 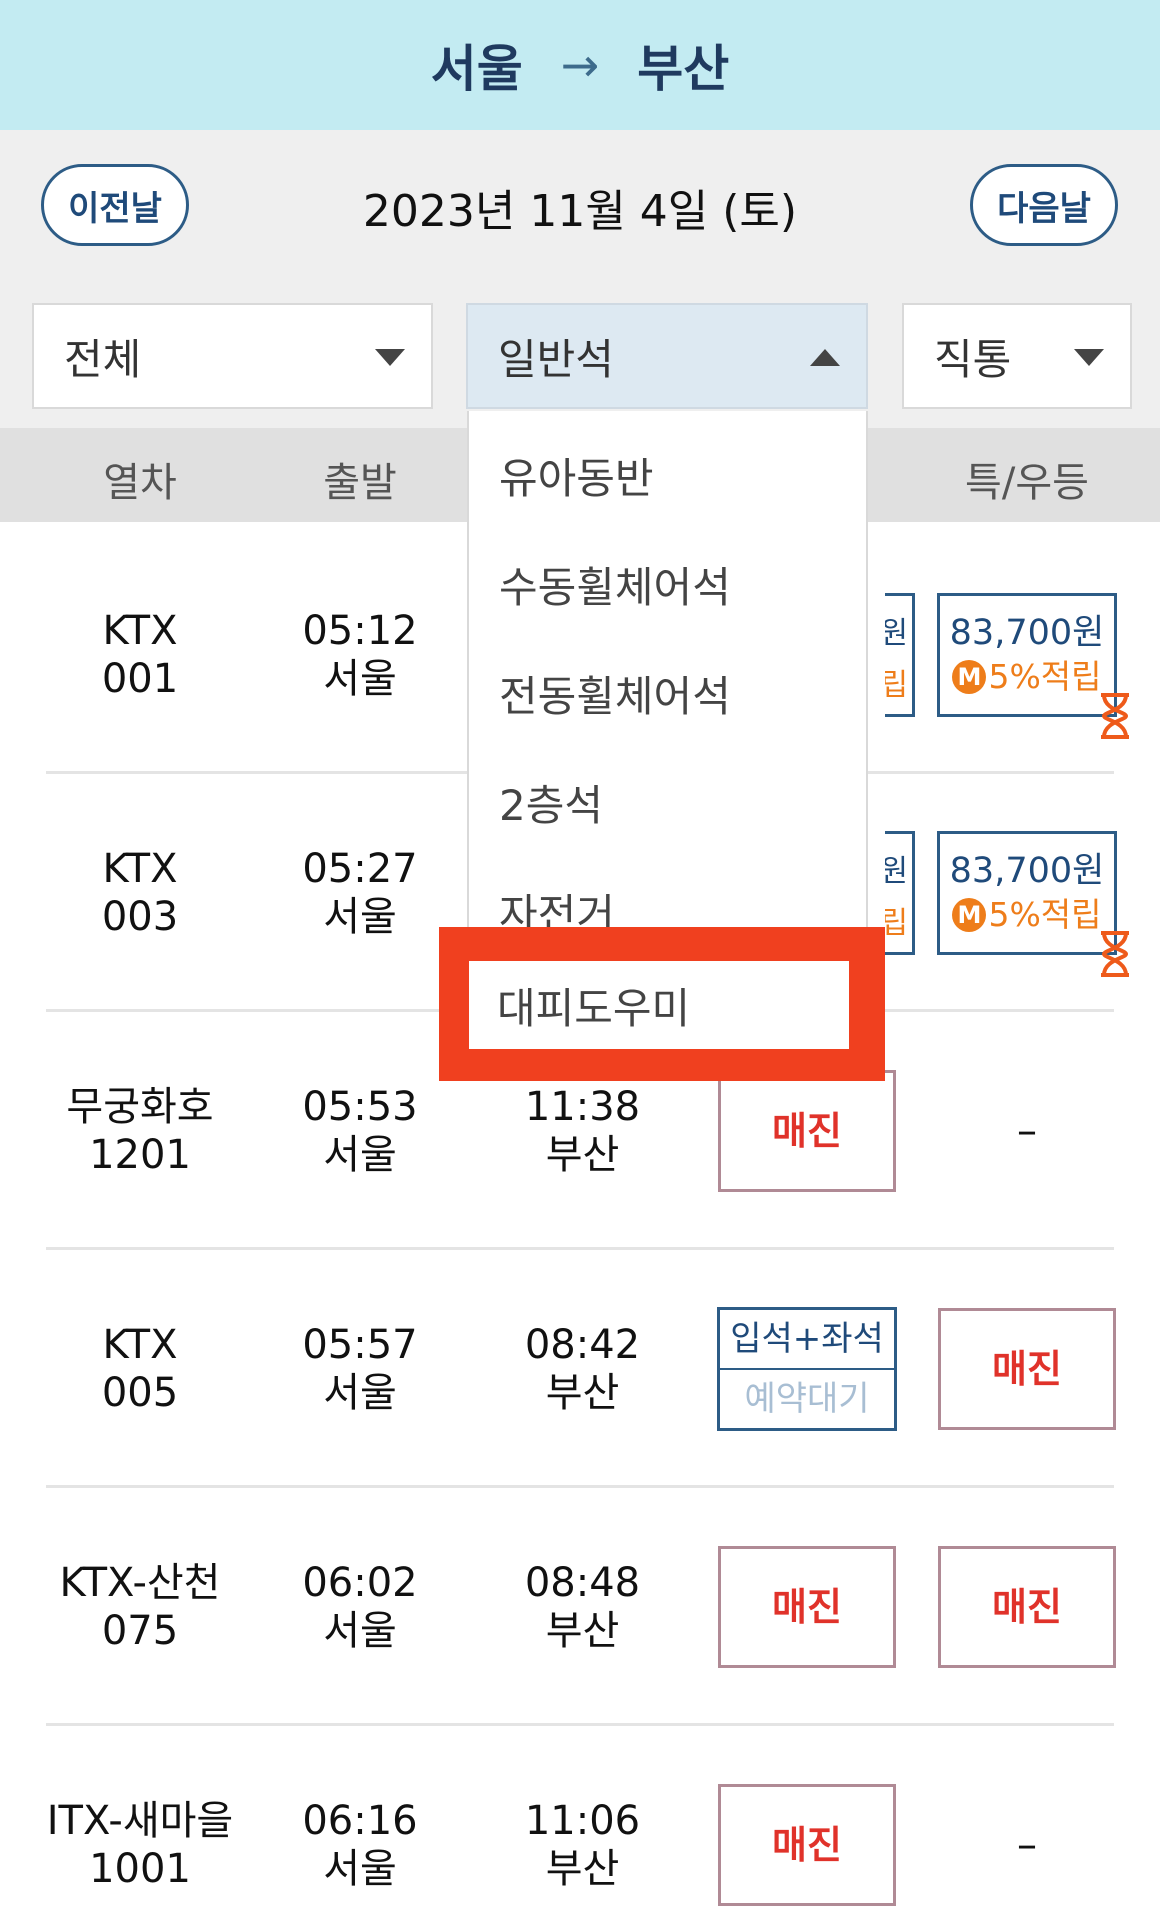 What do you see at coordinates (973, 359) in the screenshot?
I see `route-type-value: 직통` at bounding box center [973, 359].